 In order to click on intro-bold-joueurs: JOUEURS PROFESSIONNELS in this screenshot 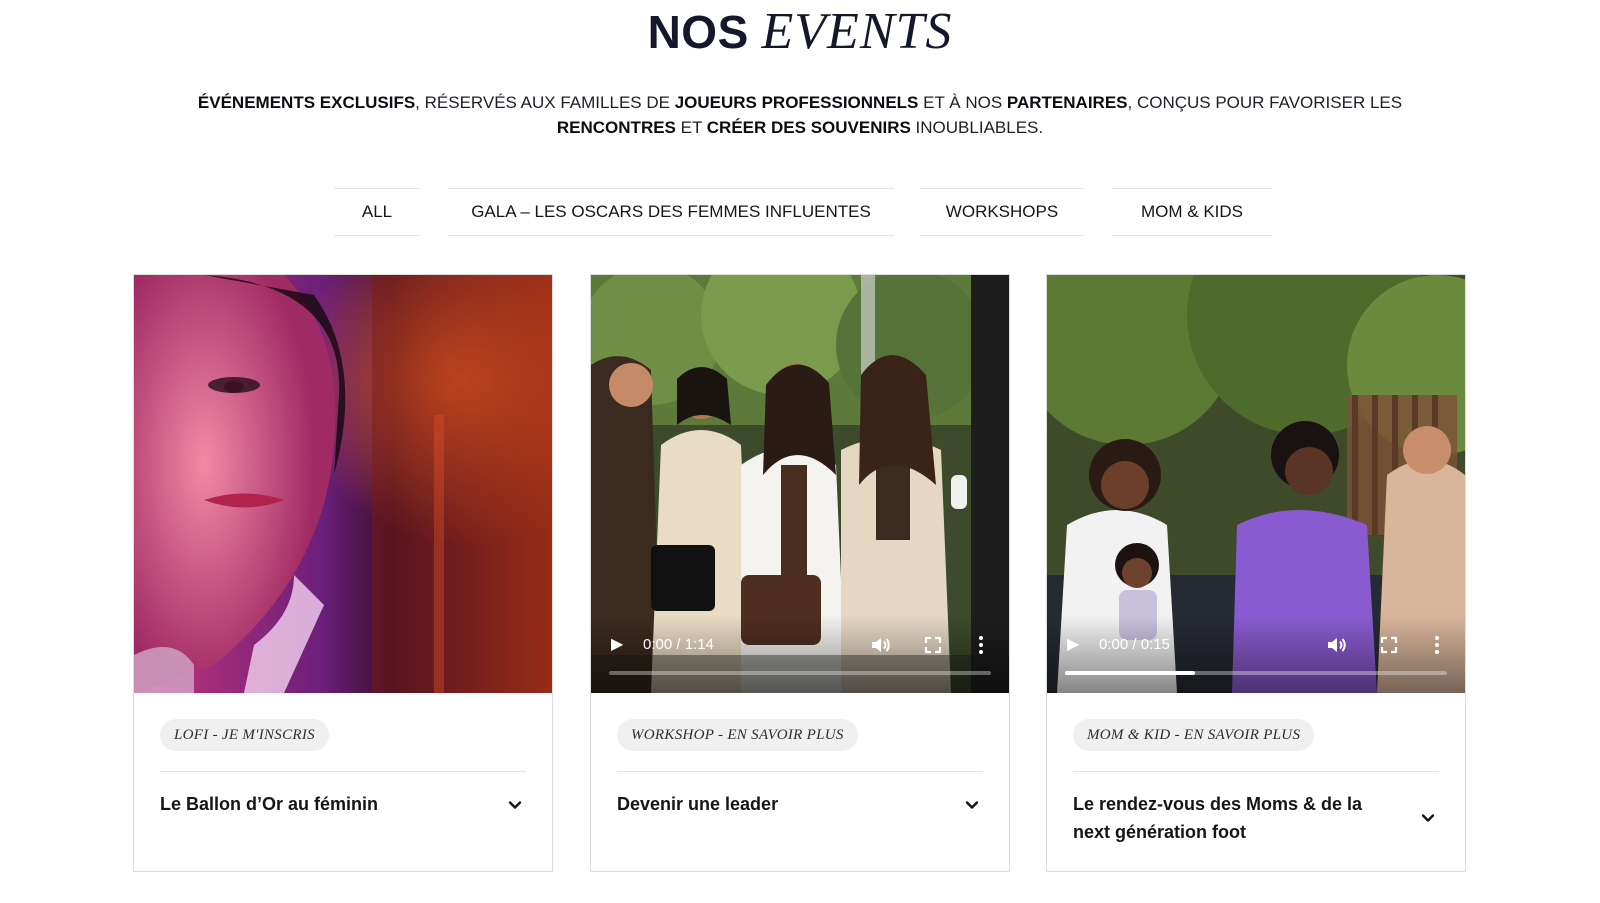, I will do `click(796, 102)`.